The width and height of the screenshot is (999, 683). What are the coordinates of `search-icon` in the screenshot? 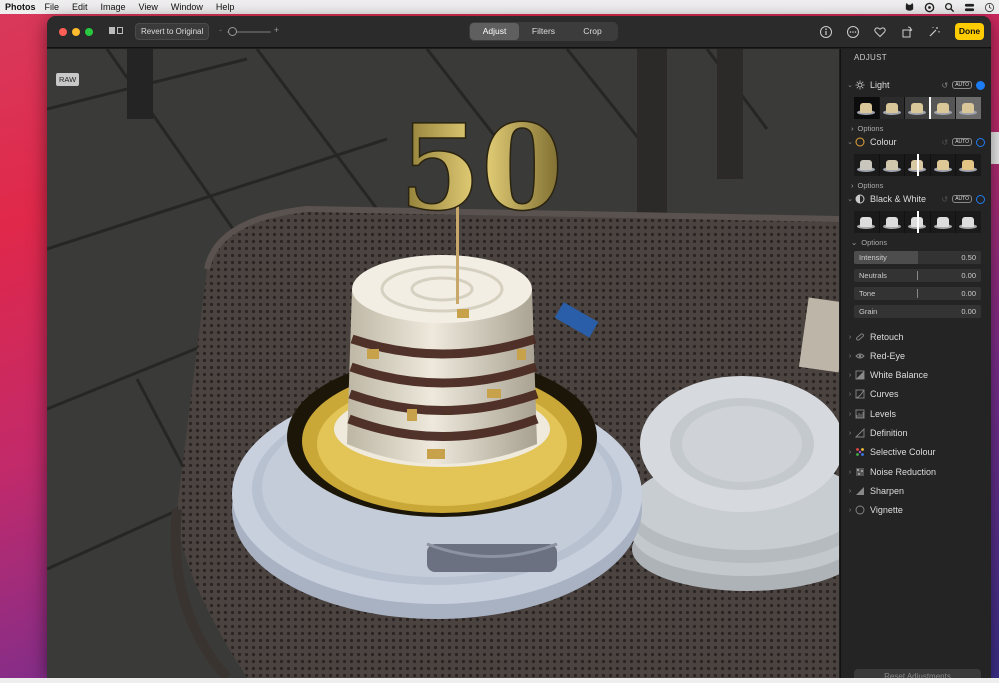 It's located at (949, 7).